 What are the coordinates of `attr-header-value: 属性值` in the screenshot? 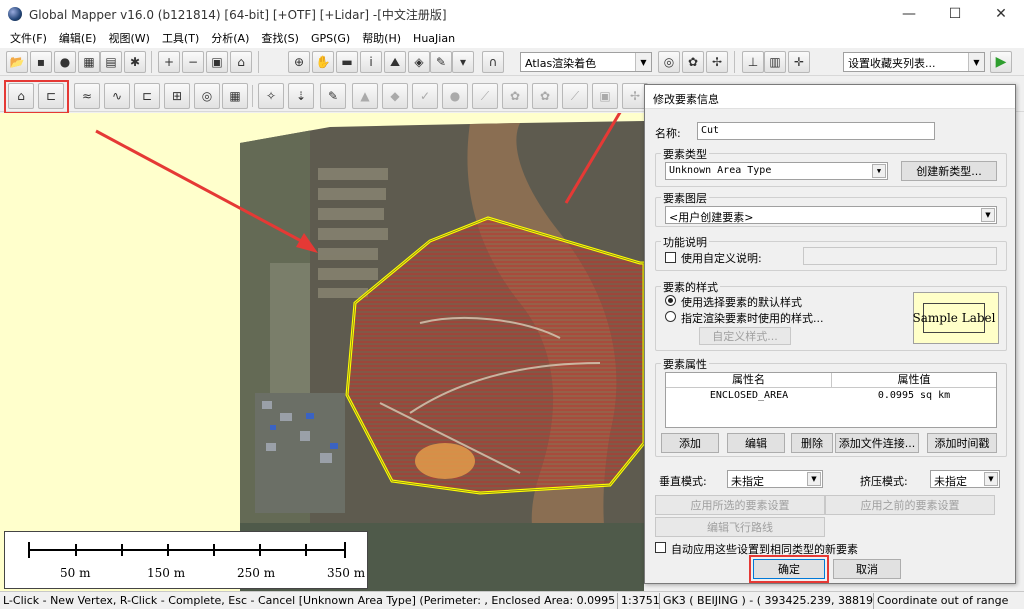 It's located at (914, 380).